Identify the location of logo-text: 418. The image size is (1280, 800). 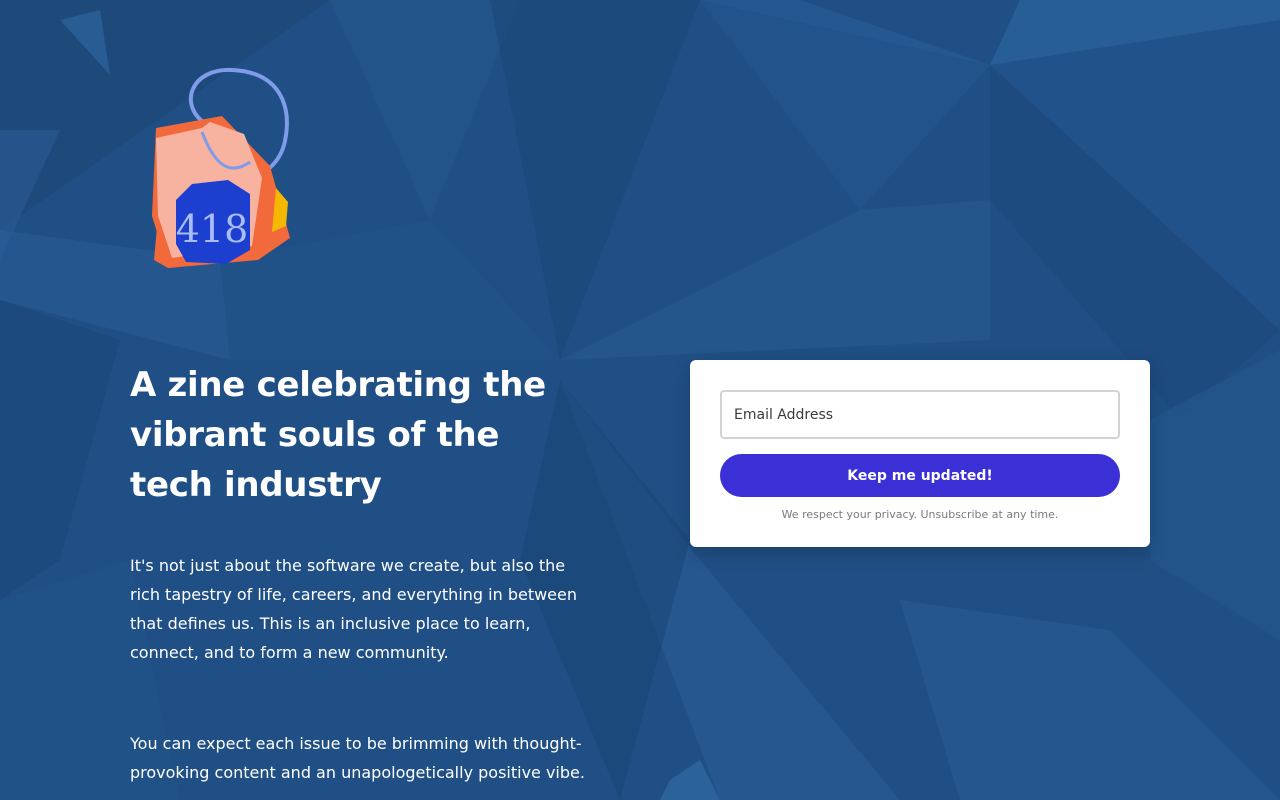
(212, 229).